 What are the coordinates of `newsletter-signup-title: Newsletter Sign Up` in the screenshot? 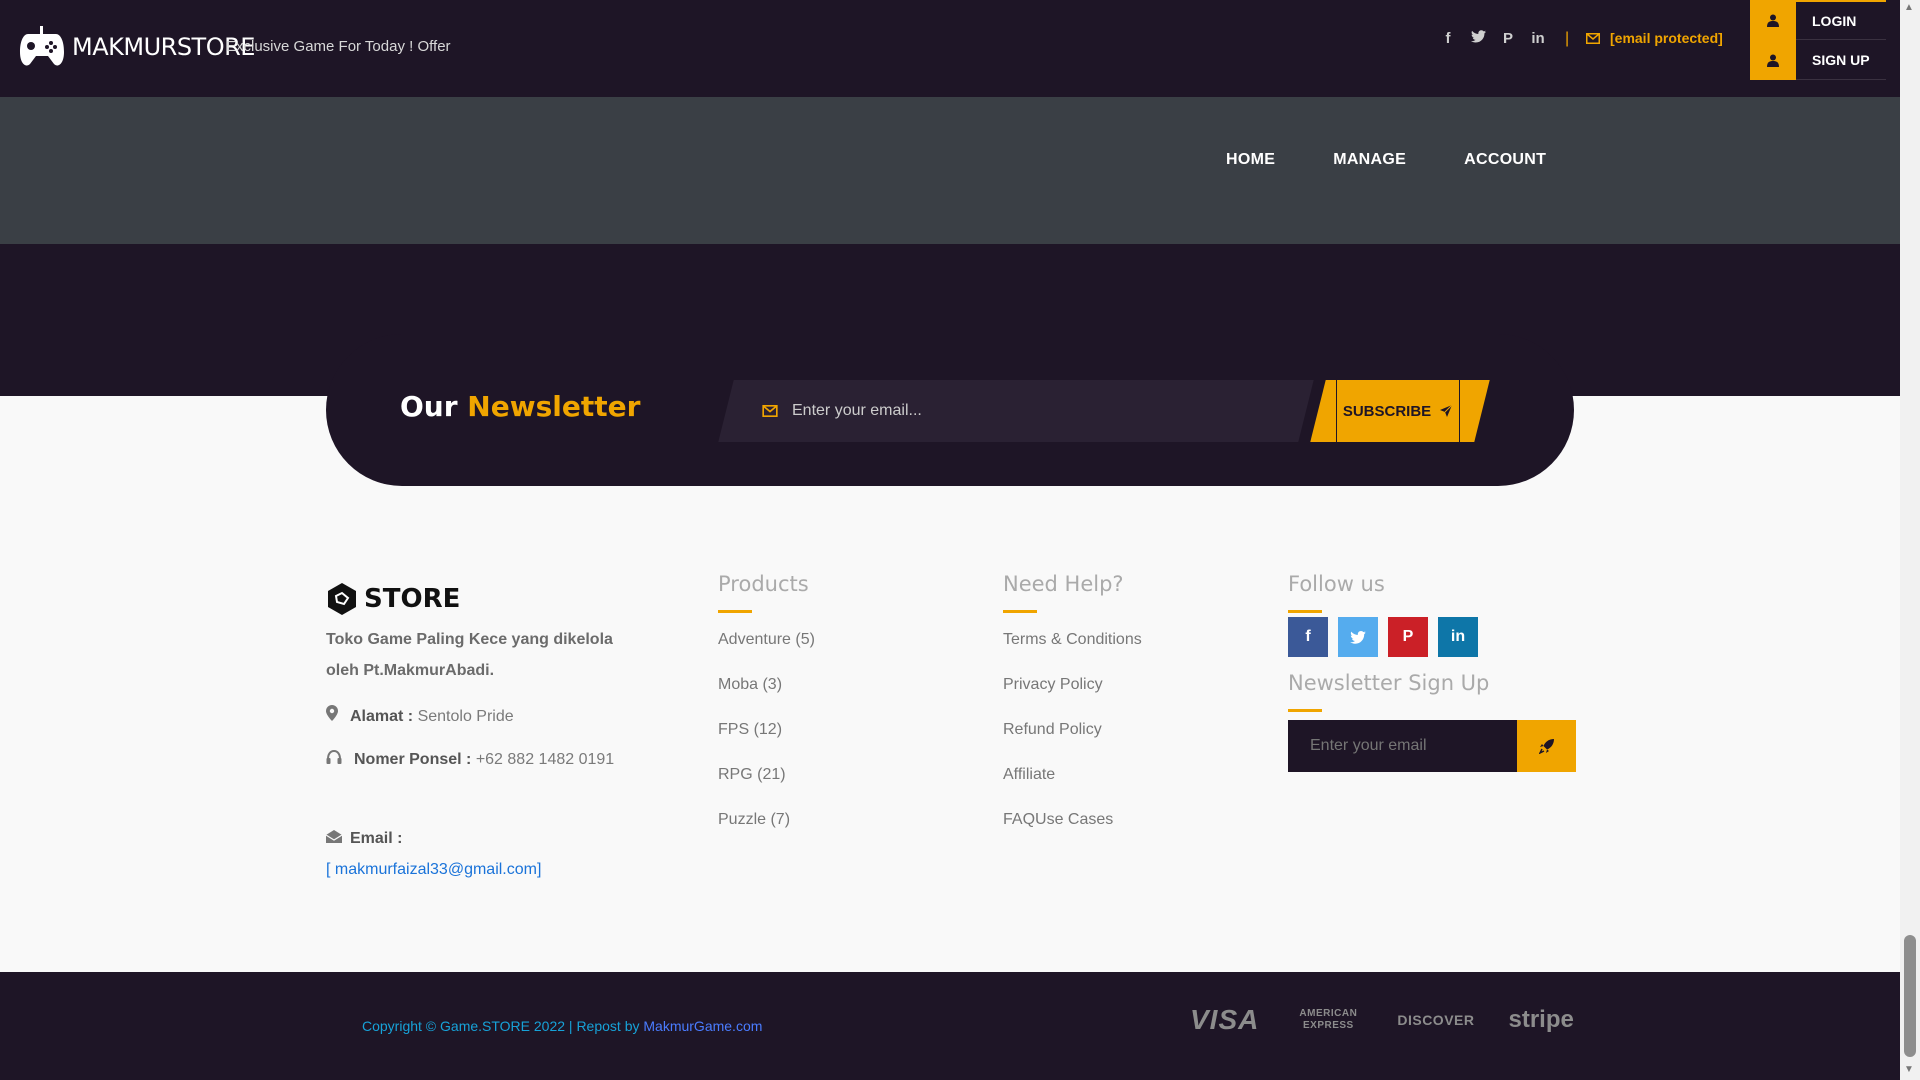 It's located at (1389, 683).